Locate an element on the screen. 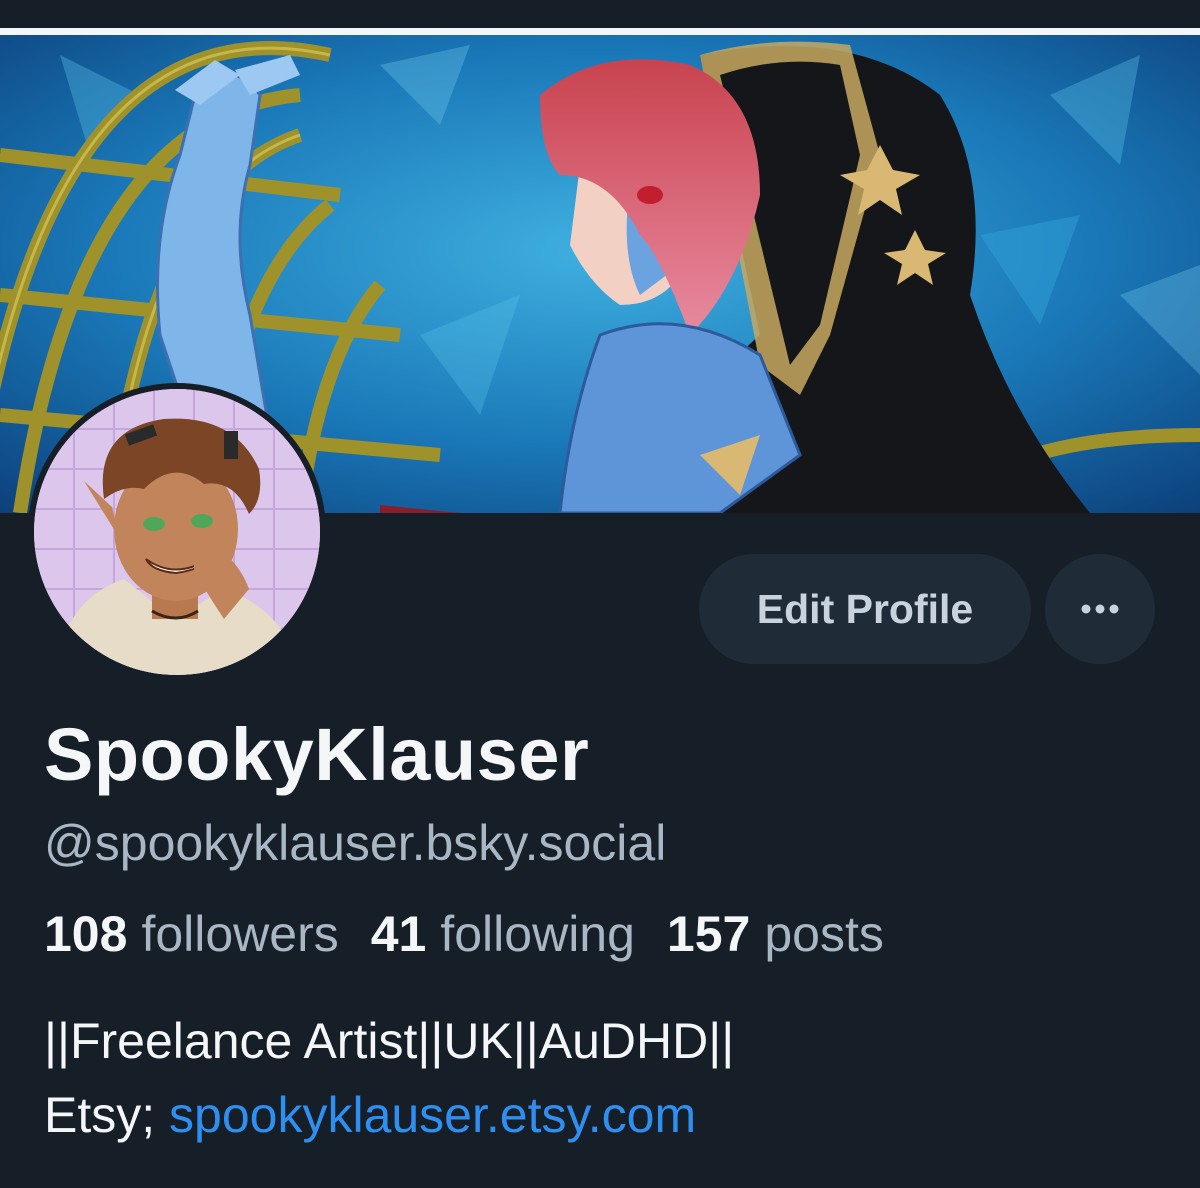  bio-link-line: Etsy; spookyklauser.etsy.com is located at coordinates (370, 1115).